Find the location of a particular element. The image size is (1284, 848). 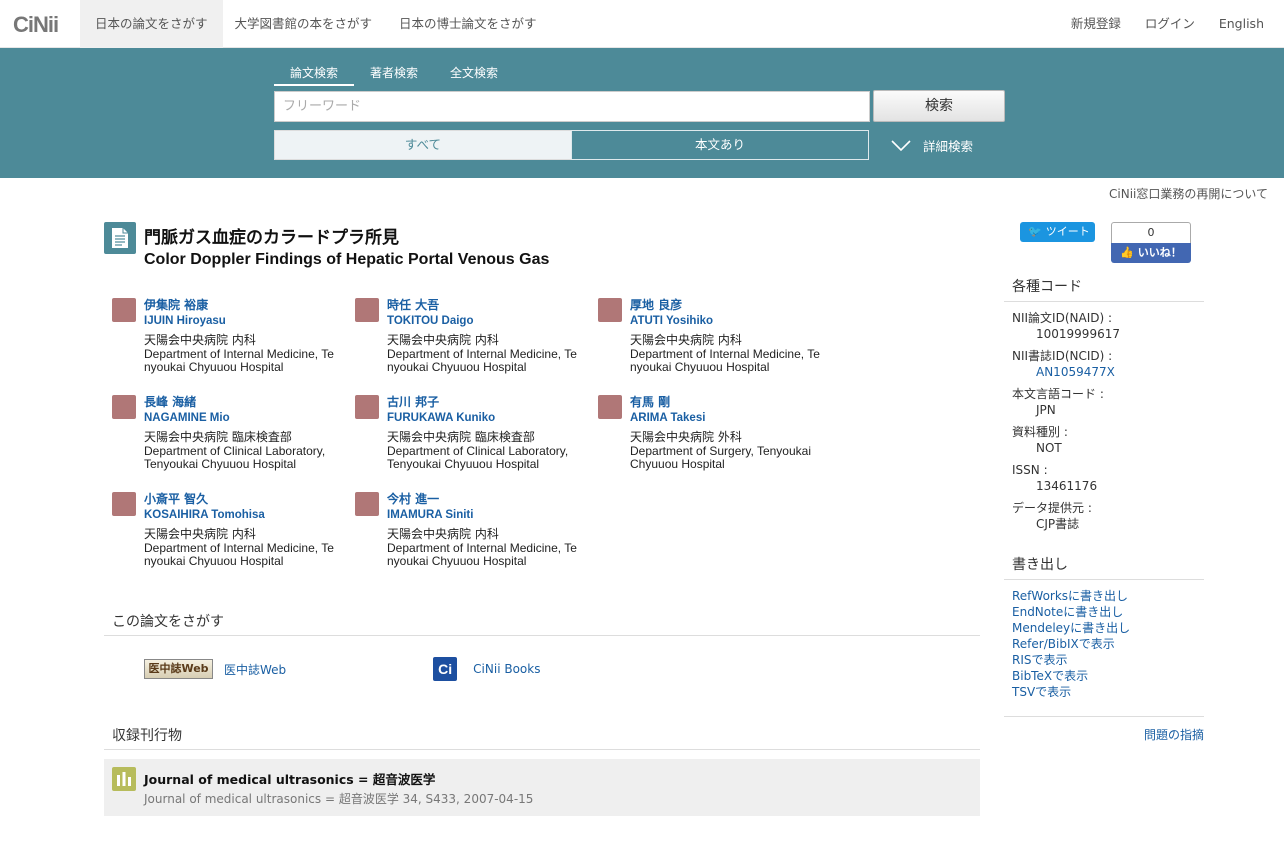

search-button: 検索 is located at coordinates (939, 106).